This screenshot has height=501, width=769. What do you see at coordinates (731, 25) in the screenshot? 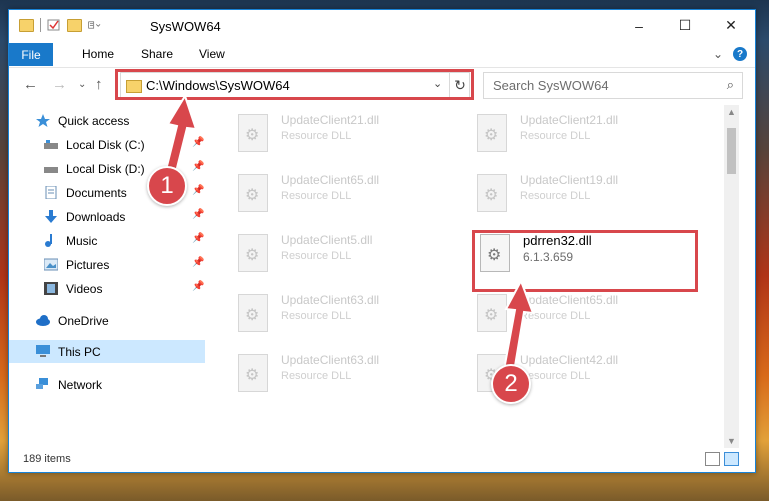
I see `close-button: ✕` at bounding box center [731, 25].